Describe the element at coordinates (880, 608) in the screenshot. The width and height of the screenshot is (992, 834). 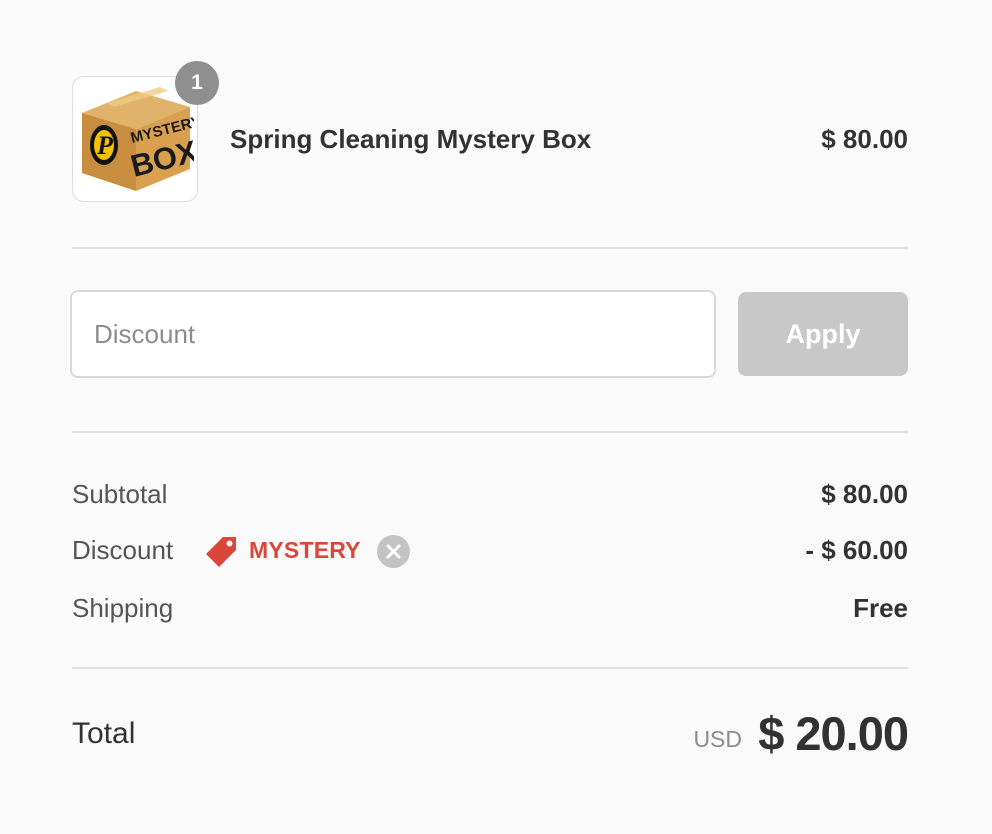
I see `shipping-value: Free` at that location.